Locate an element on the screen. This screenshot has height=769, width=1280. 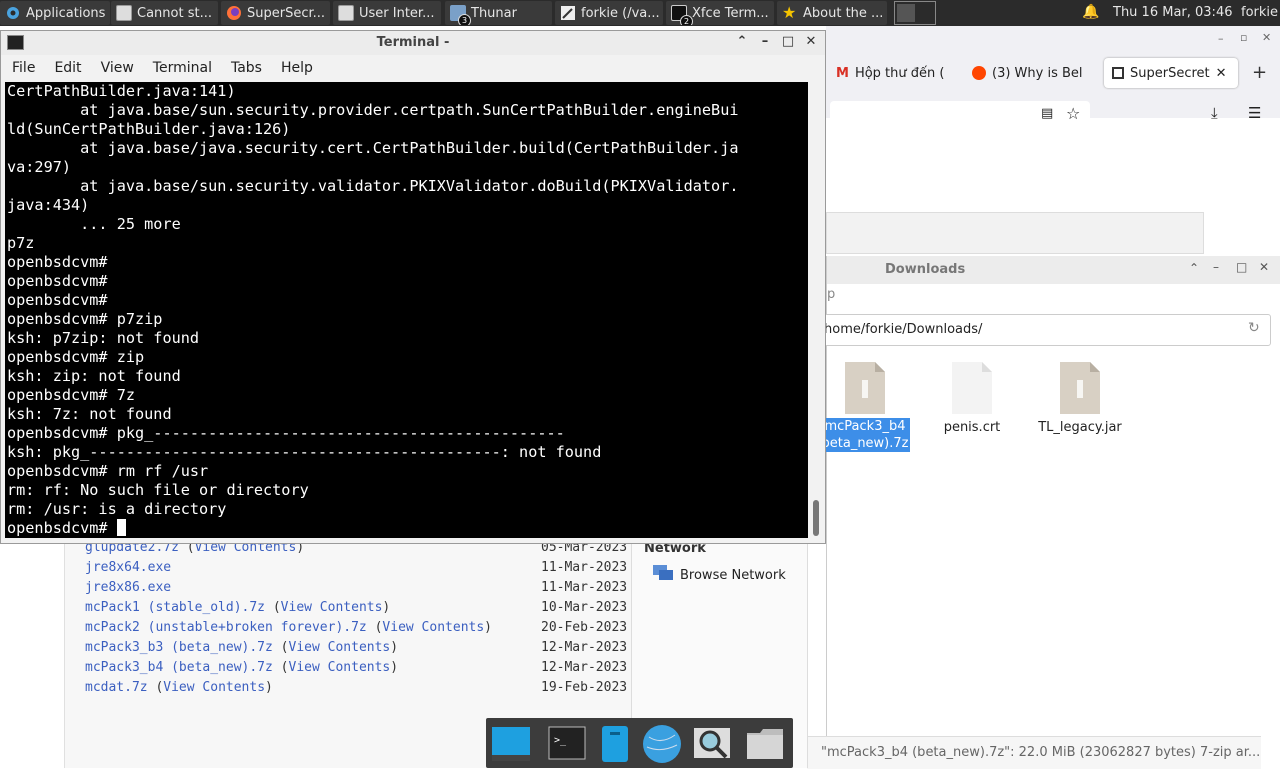
scrollbar-thumb is located at coordinates (816, 518).